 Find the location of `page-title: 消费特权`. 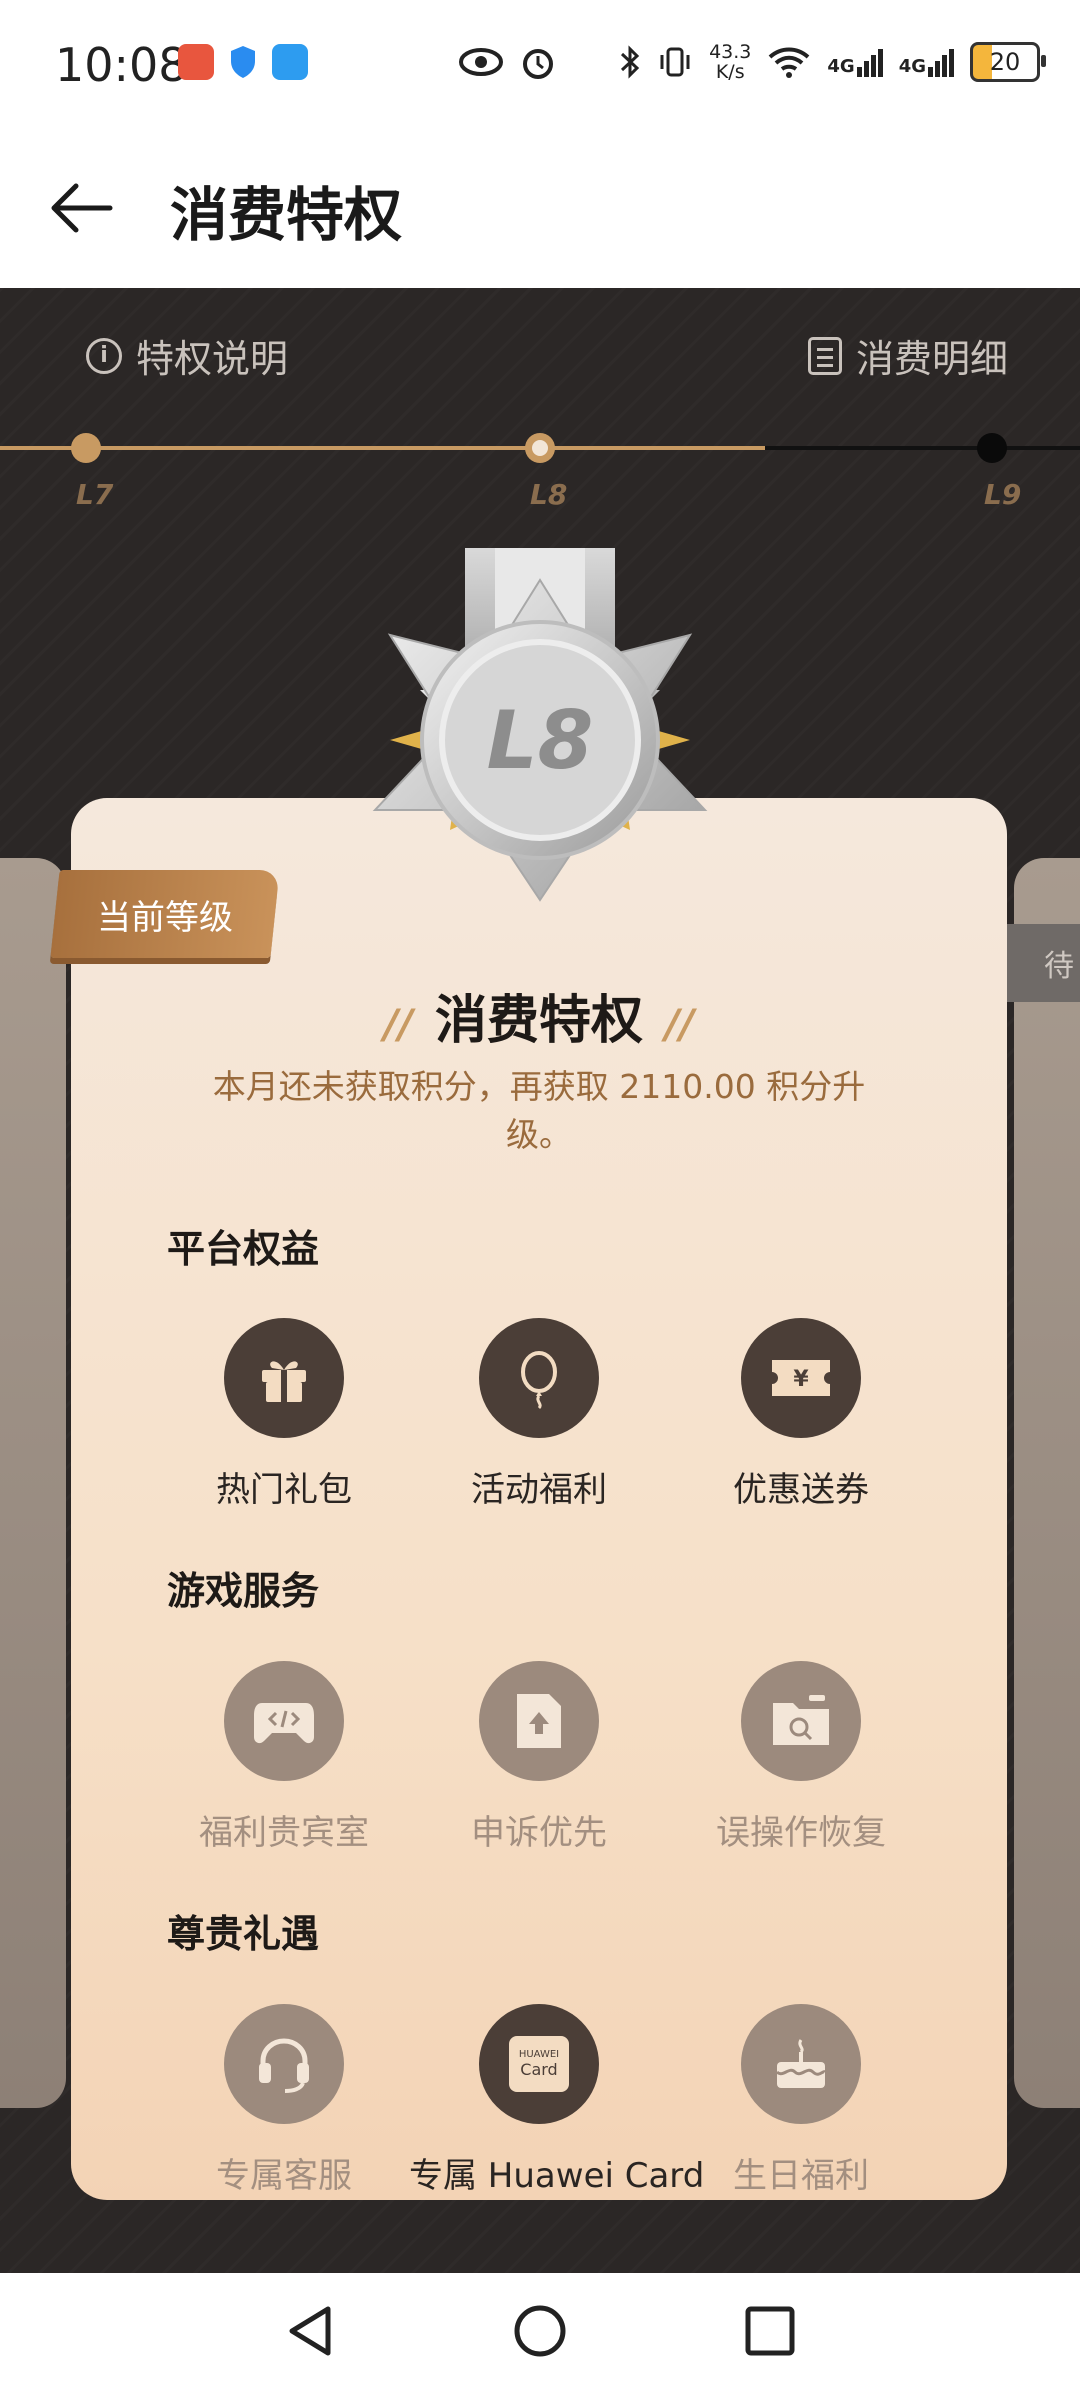

page-title: 消费特权 is located at coordinates (286, 215).